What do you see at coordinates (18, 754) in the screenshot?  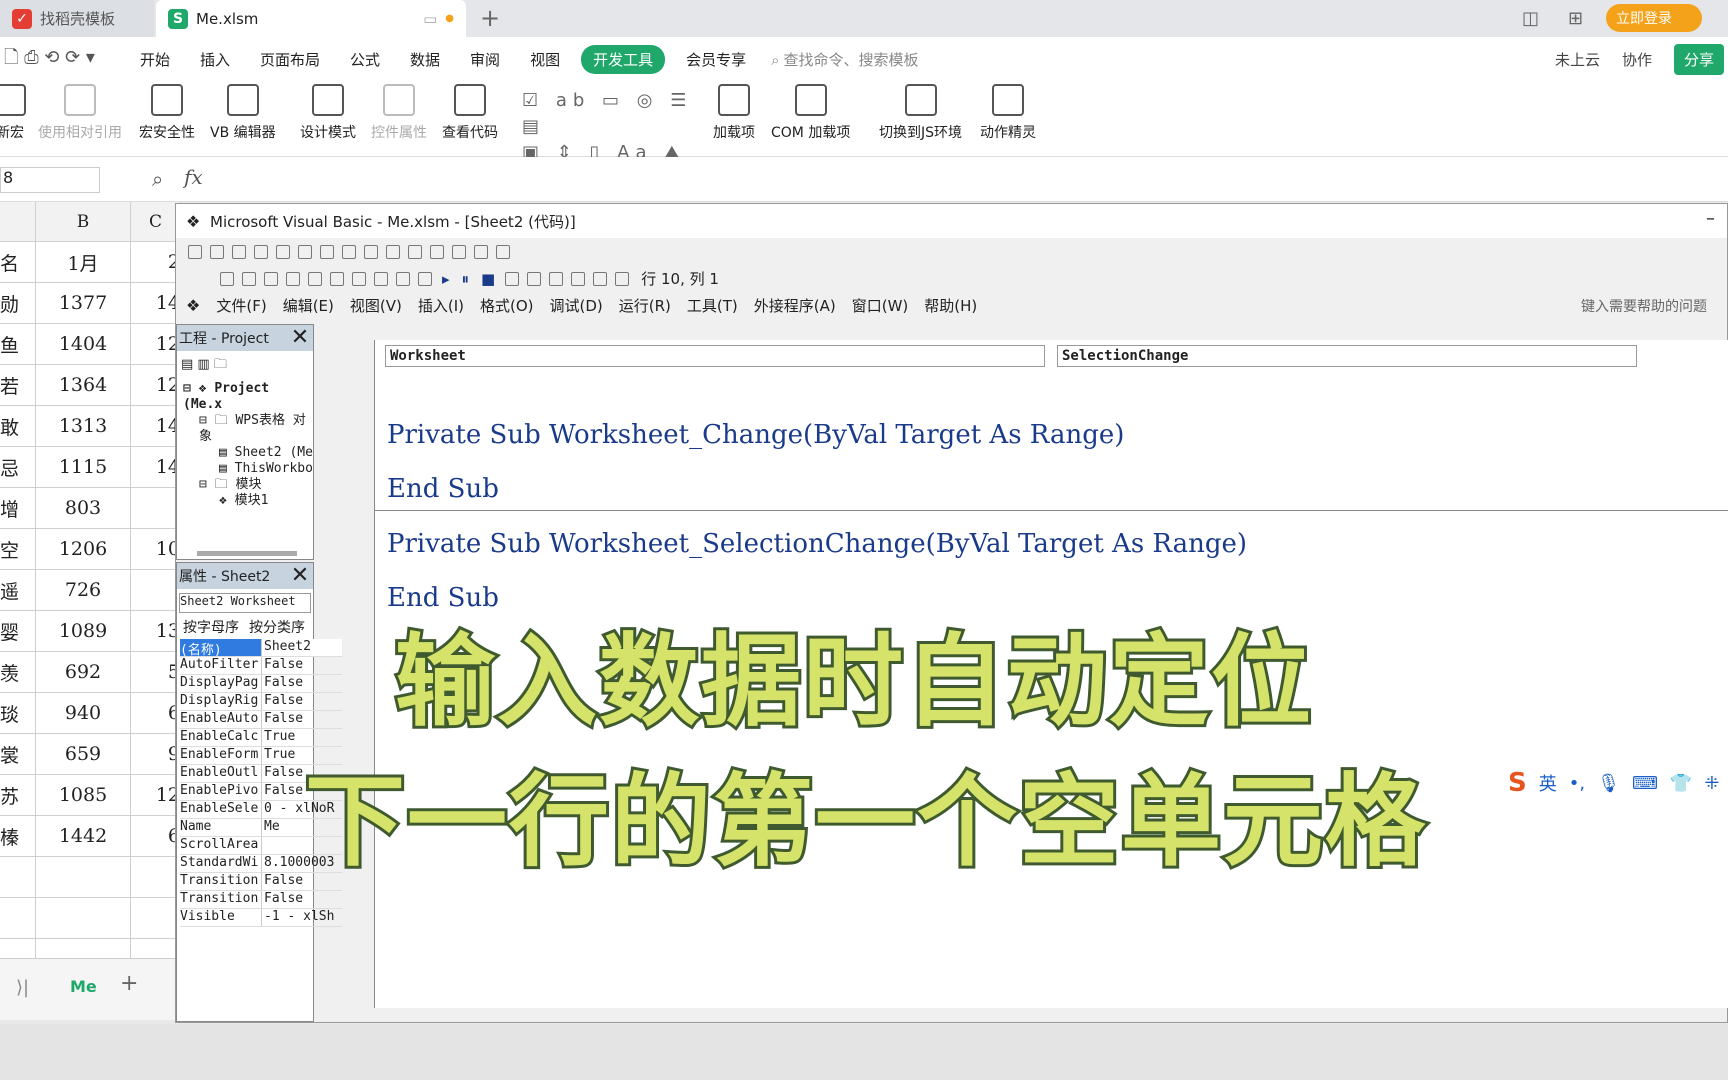 I see `cell-a: 裳` at bounding box center [18, 754].